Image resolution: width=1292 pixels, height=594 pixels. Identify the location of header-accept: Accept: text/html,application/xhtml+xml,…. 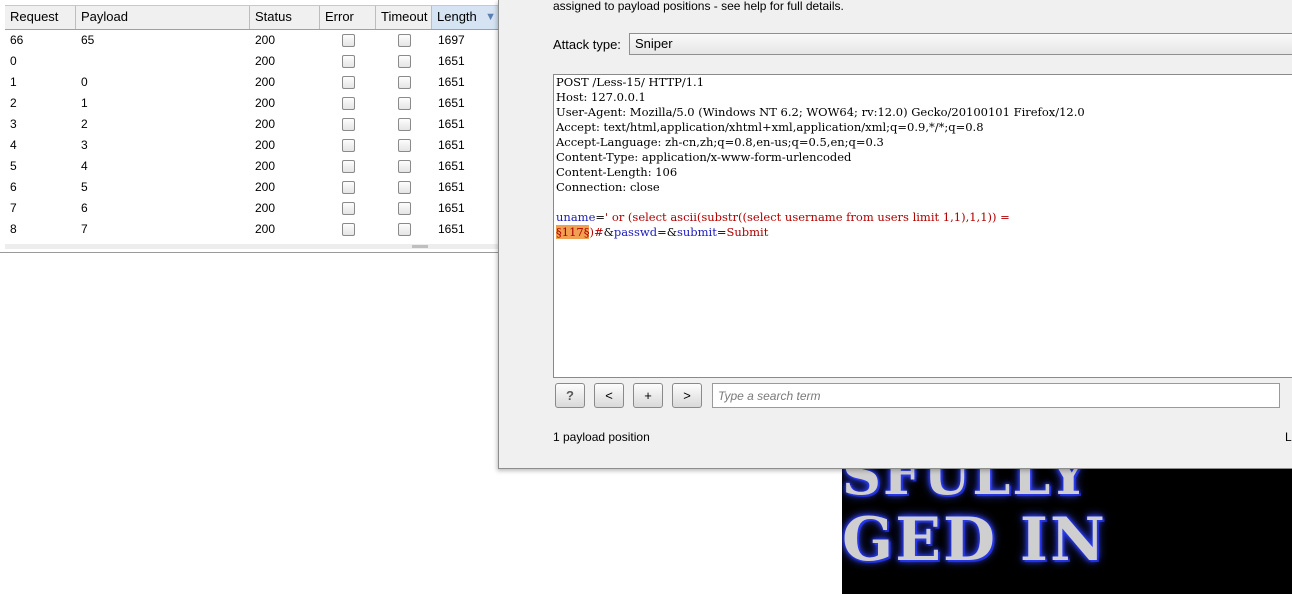
(770, 127).